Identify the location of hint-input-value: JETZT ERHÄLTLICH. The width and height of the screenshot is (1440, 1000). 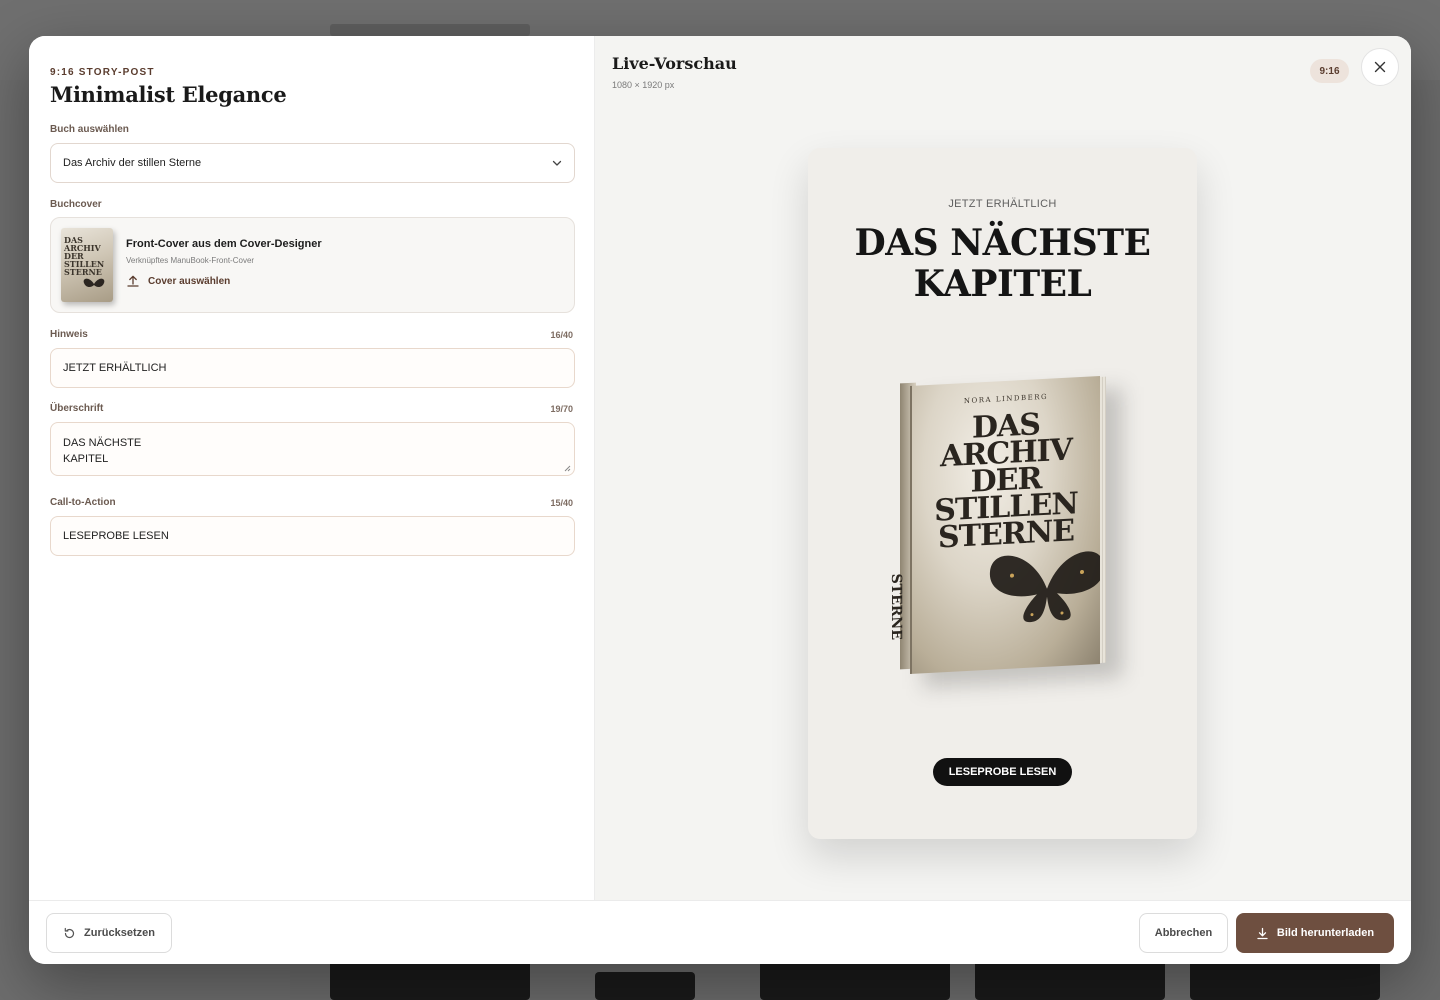
(115, 368).